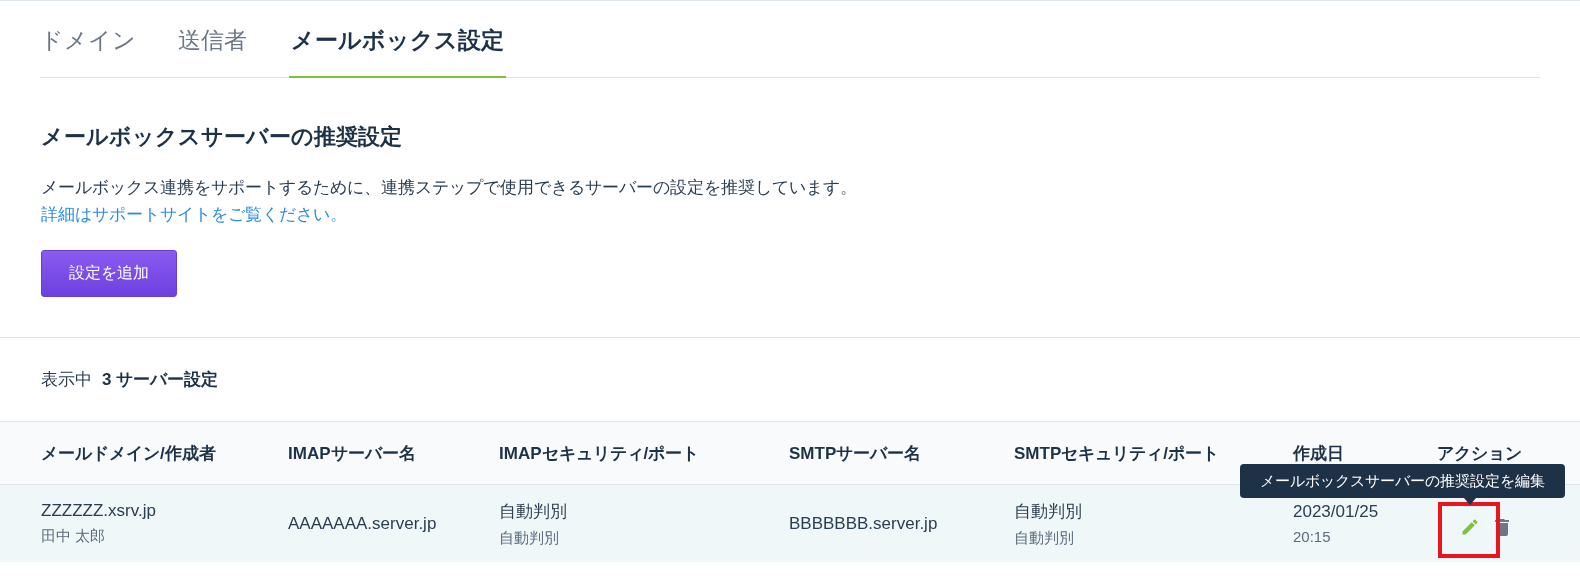  What do you see at coordinates (362, 523) in the screenshot?
I see `table-cell: AAAAAAA.server.jp` at bounding box center [362, 523].